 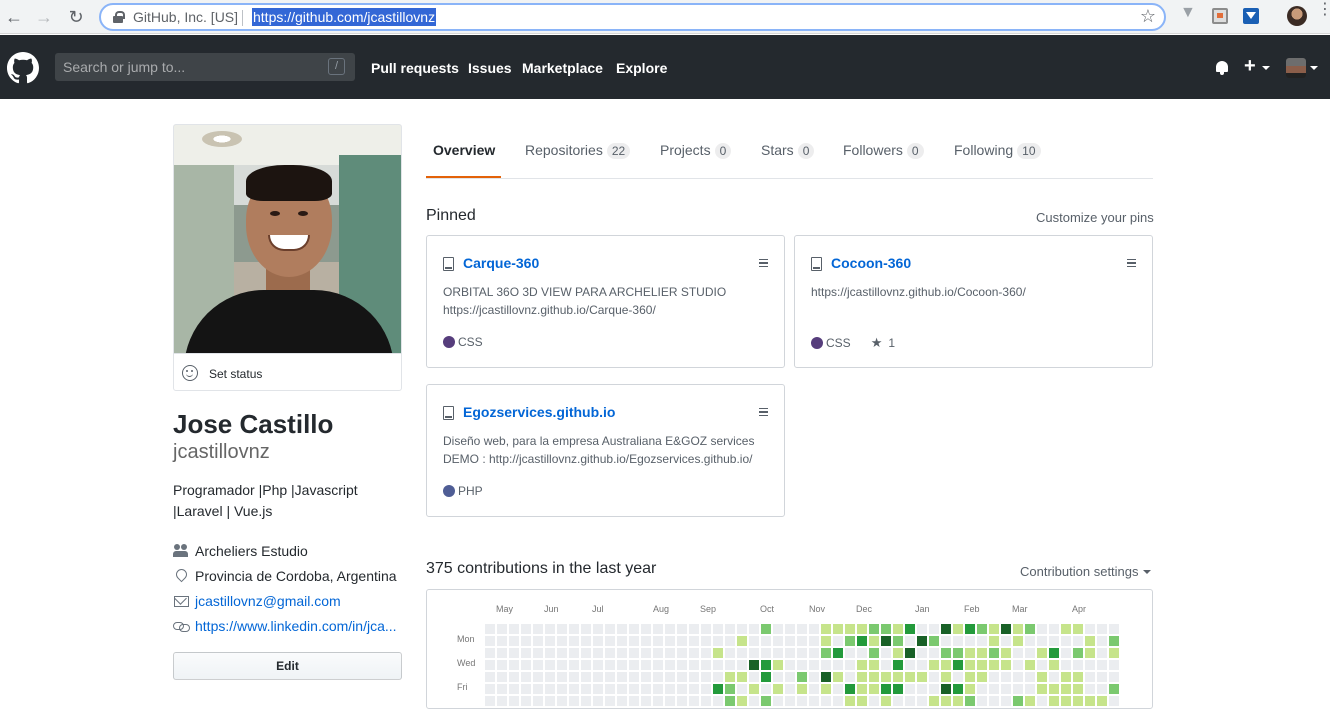 I want to click on create-new-caret-icon, so click(x=1266, y=68).